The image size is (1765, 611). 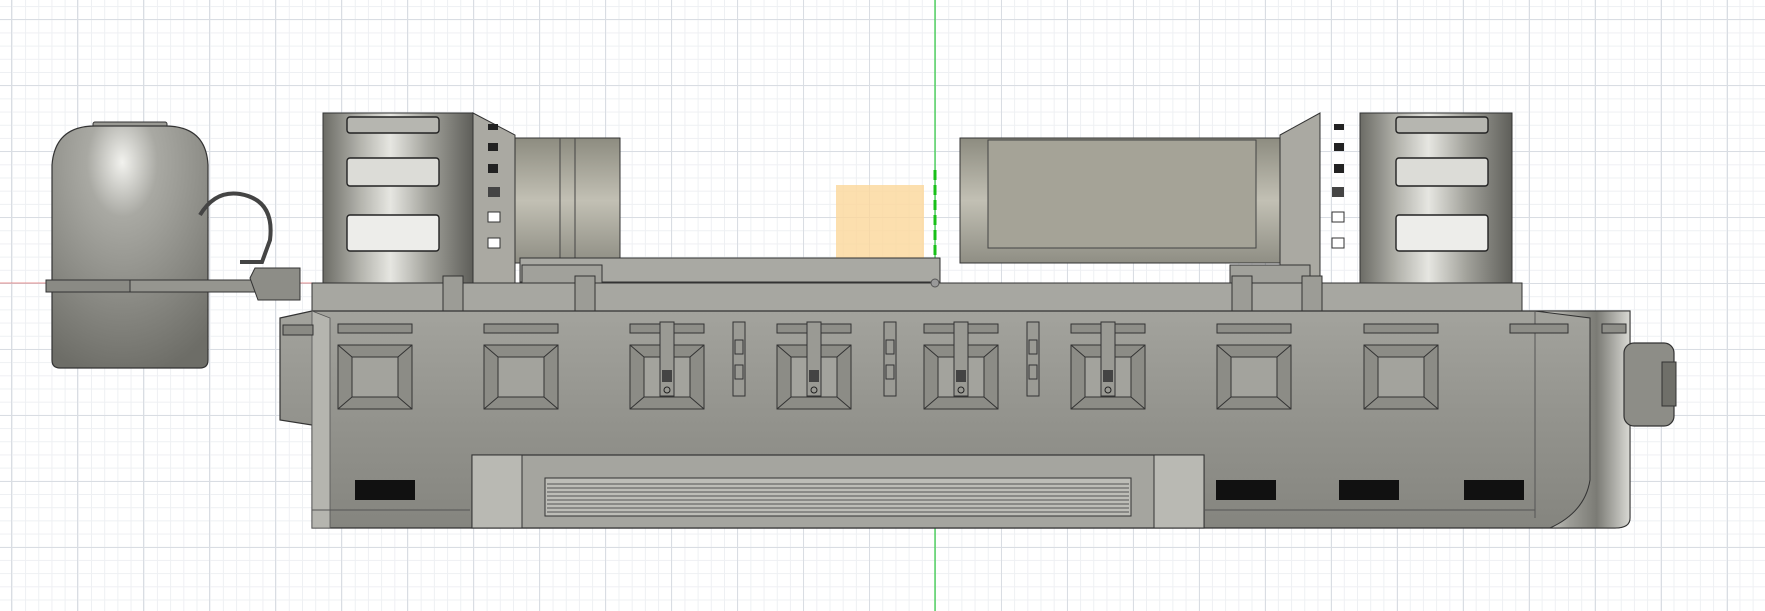 What do you see at coordinates (173, 245) in the screenshot?
I see `side-canister` at bounding box center [173, 245].